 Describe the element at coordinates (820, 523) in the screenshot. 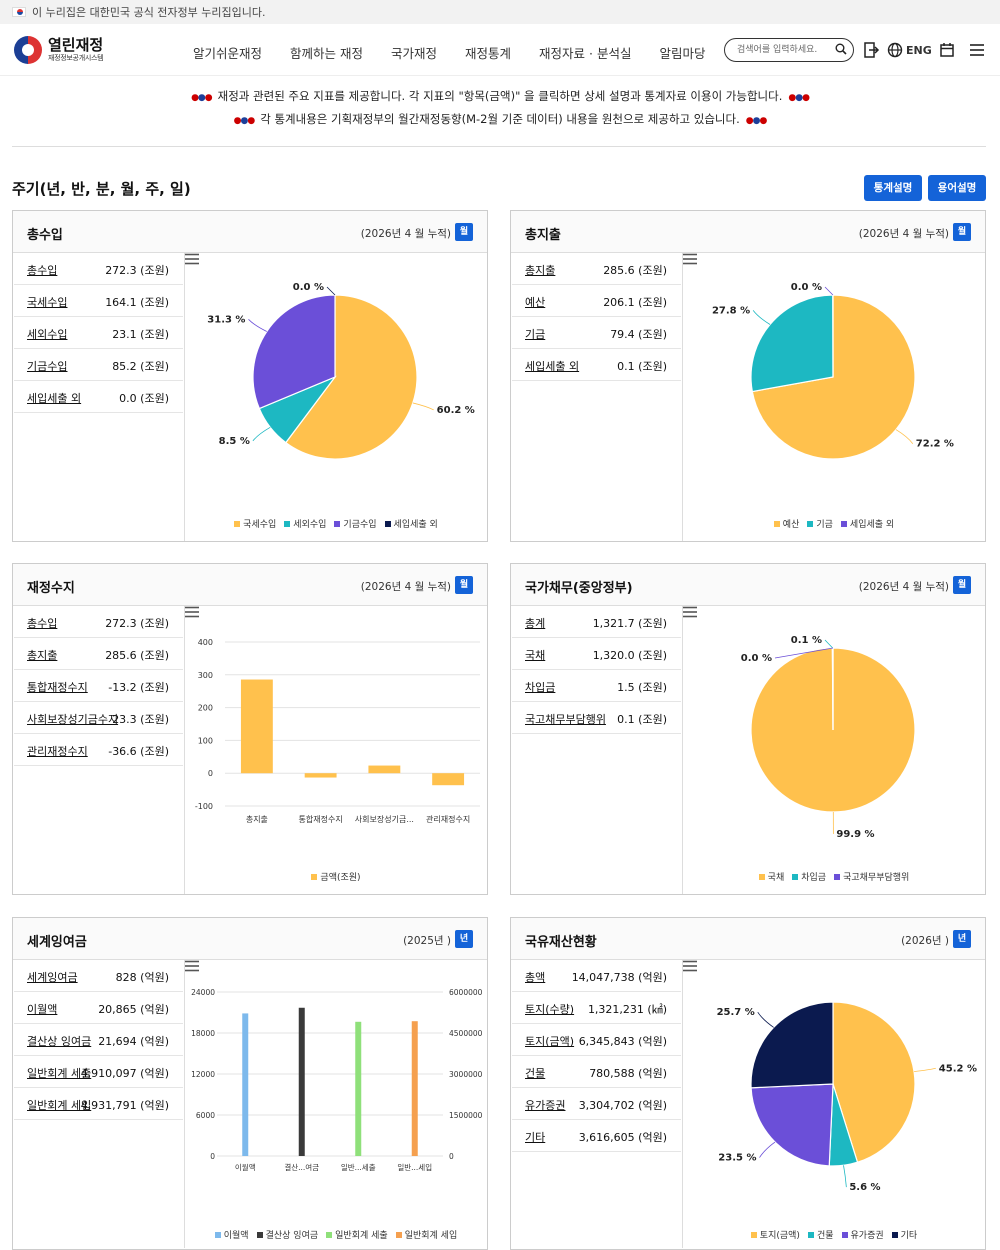

I see `legend-item: 기금` at that location.